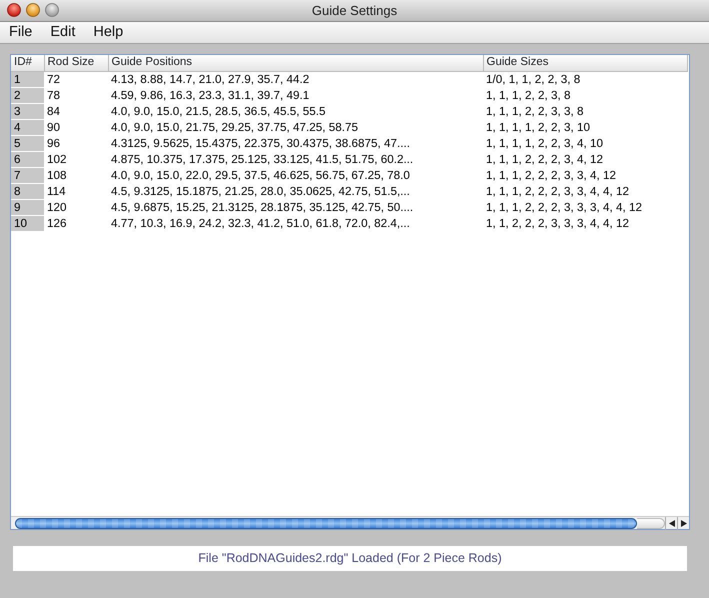  Describe the element at coordinates (27, 111) in the screenshot. I see `row-header: 3` at that location.